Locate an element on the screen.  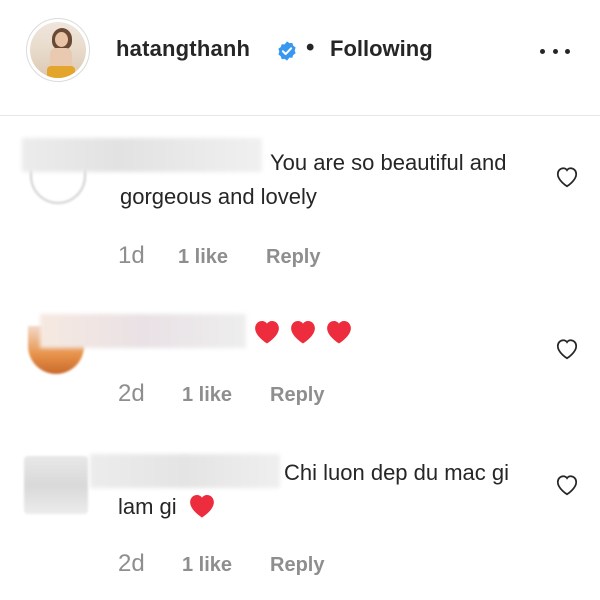
comment-timestamp: 1d is located at coordinates (131, 256).